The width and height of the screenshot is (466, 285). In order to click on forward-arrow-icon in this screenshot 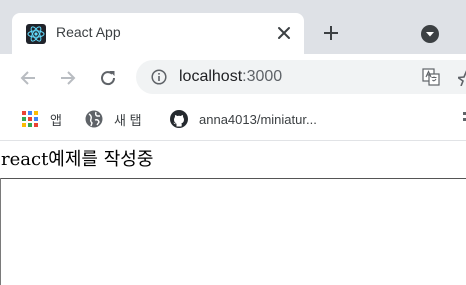, I will do `click(68, 78)`.